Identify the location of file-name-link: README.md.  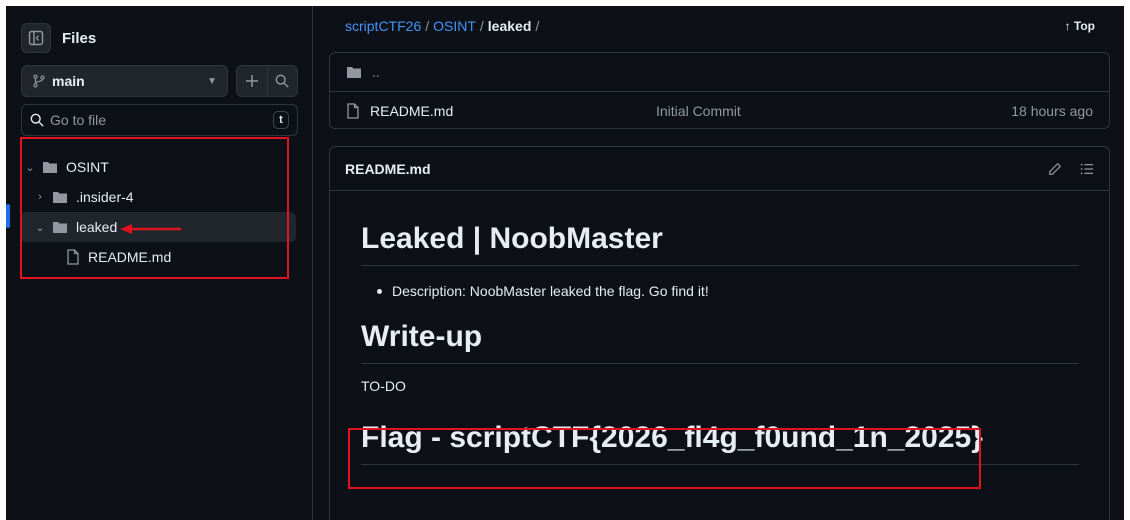
(513, 111).